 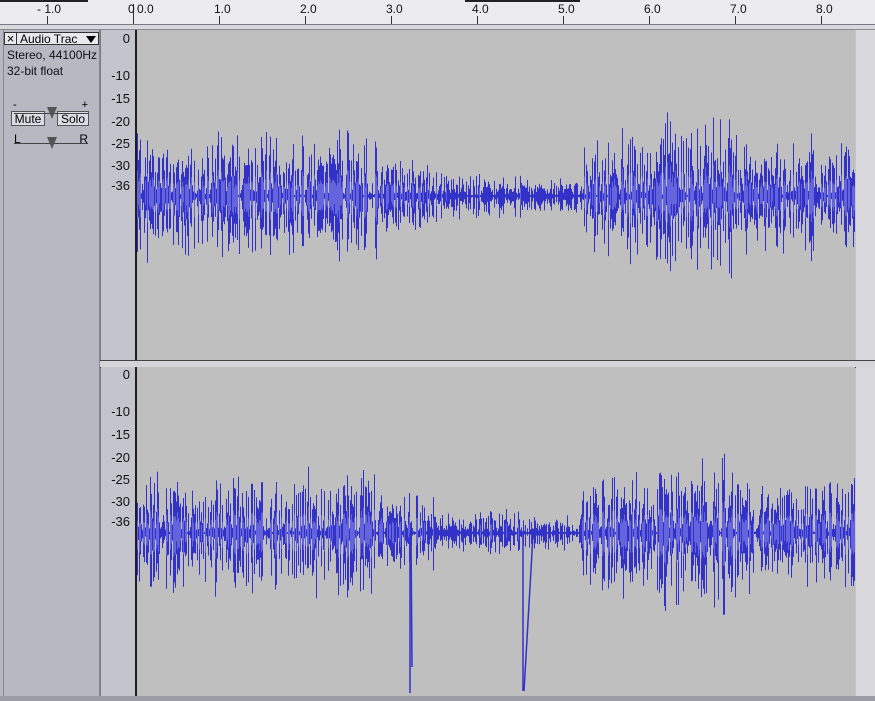 I want to click on pan-slider: L R, so click(x=51, y=141).